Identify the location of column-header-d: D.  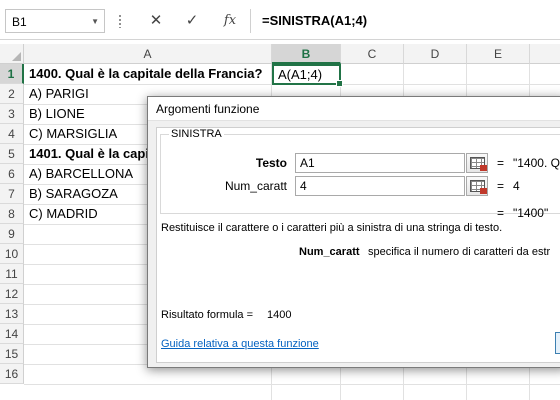
(435, 54).